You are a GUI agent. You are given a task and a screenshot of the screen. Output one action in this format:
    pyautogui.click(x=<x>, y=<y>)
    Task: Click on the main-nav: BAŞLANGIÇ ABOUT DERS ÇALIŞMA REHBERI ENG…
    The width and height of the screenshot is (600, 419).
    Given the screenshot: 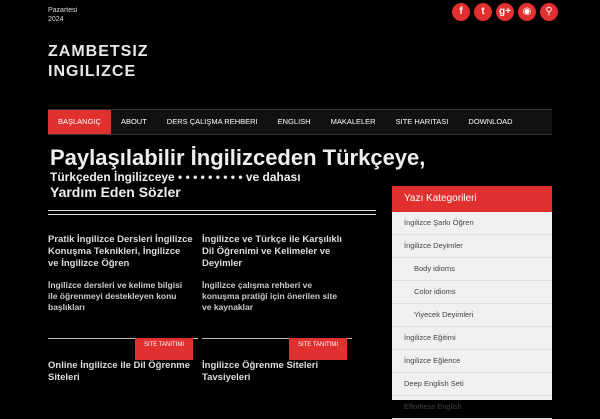 What is the action you would take?
    pyautogui.click(x=300, y=122)
    